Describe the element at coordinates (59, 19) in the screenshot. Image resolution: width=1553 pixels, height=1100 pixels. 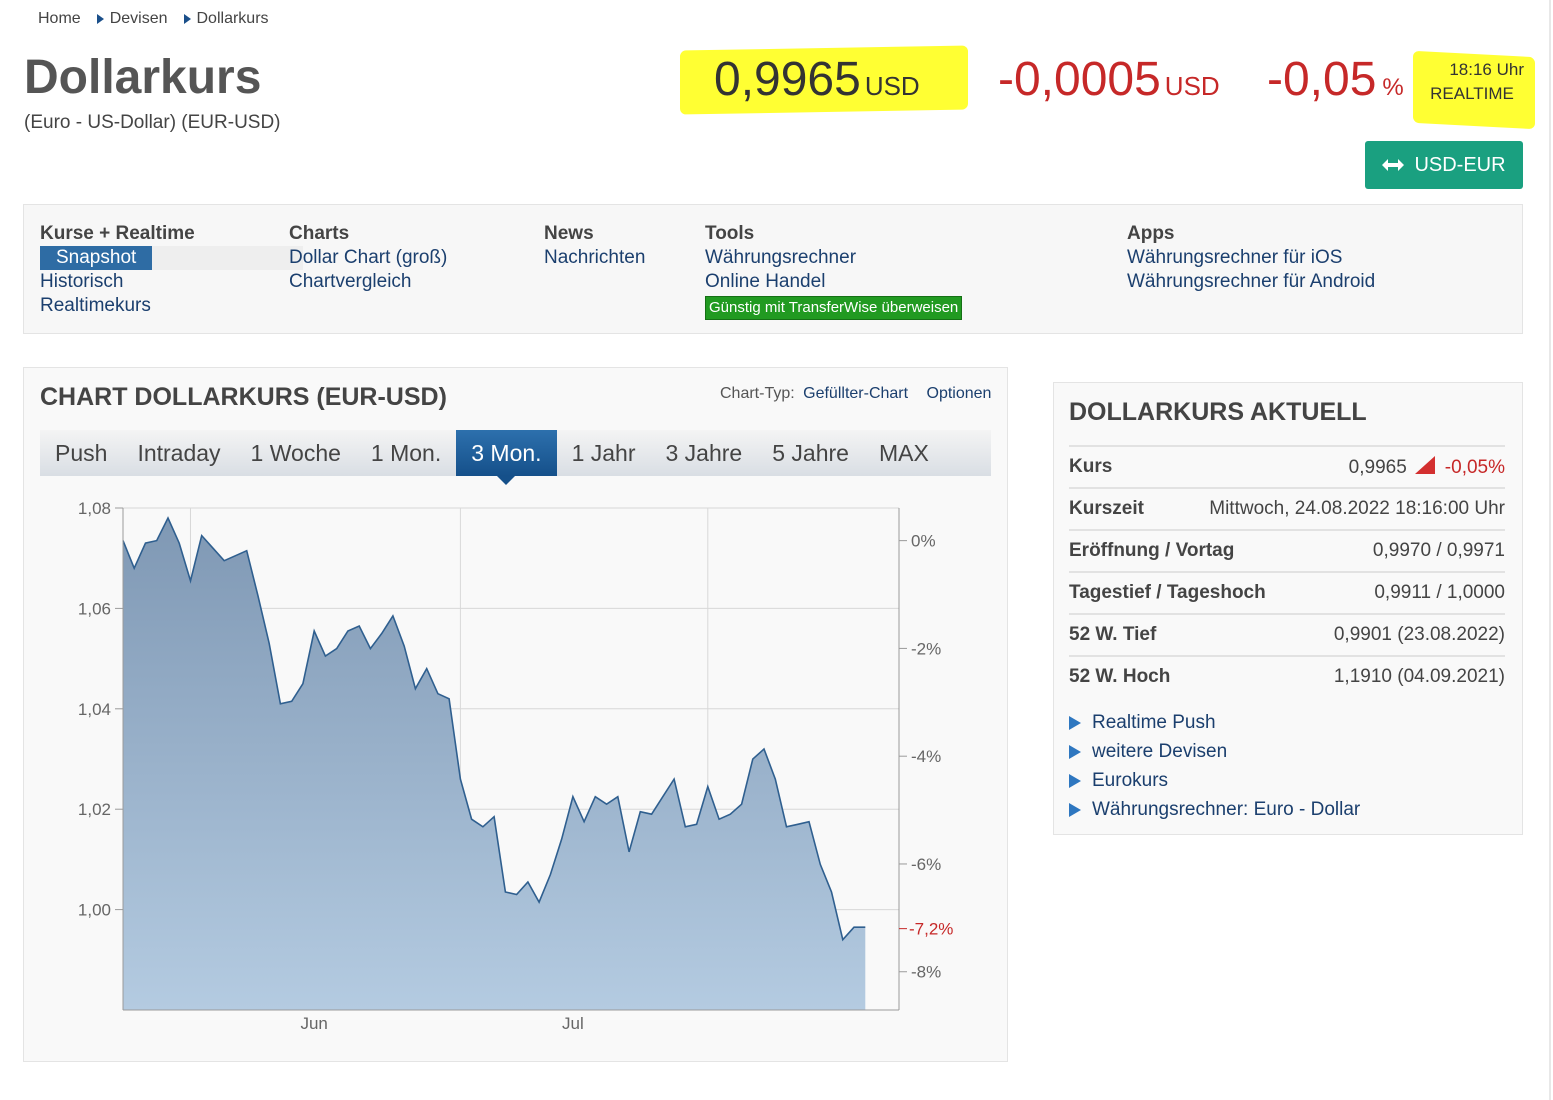
I see `breadcrumb-home: Home` at that location.